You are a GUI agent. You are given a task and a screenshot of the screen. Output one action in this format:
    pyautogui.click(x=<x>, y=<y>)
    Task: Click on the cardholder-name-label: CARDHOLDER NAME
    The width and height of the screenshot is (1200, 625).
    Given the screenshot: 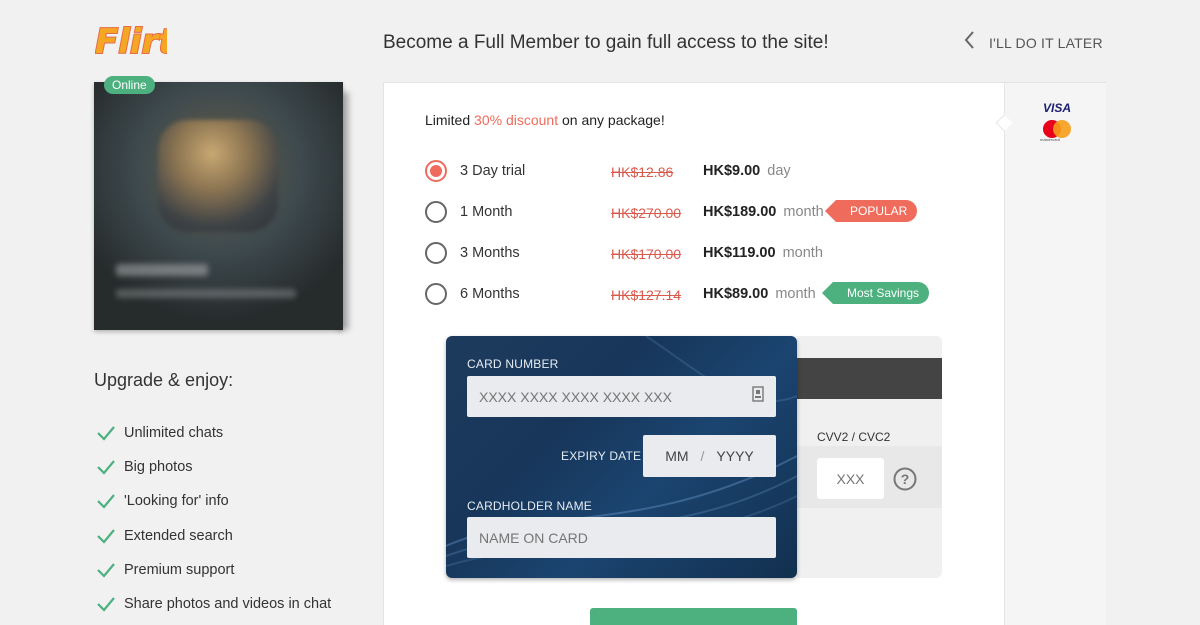 What is the action you would take?
    pyautogui.click(x=530, y=506)
    